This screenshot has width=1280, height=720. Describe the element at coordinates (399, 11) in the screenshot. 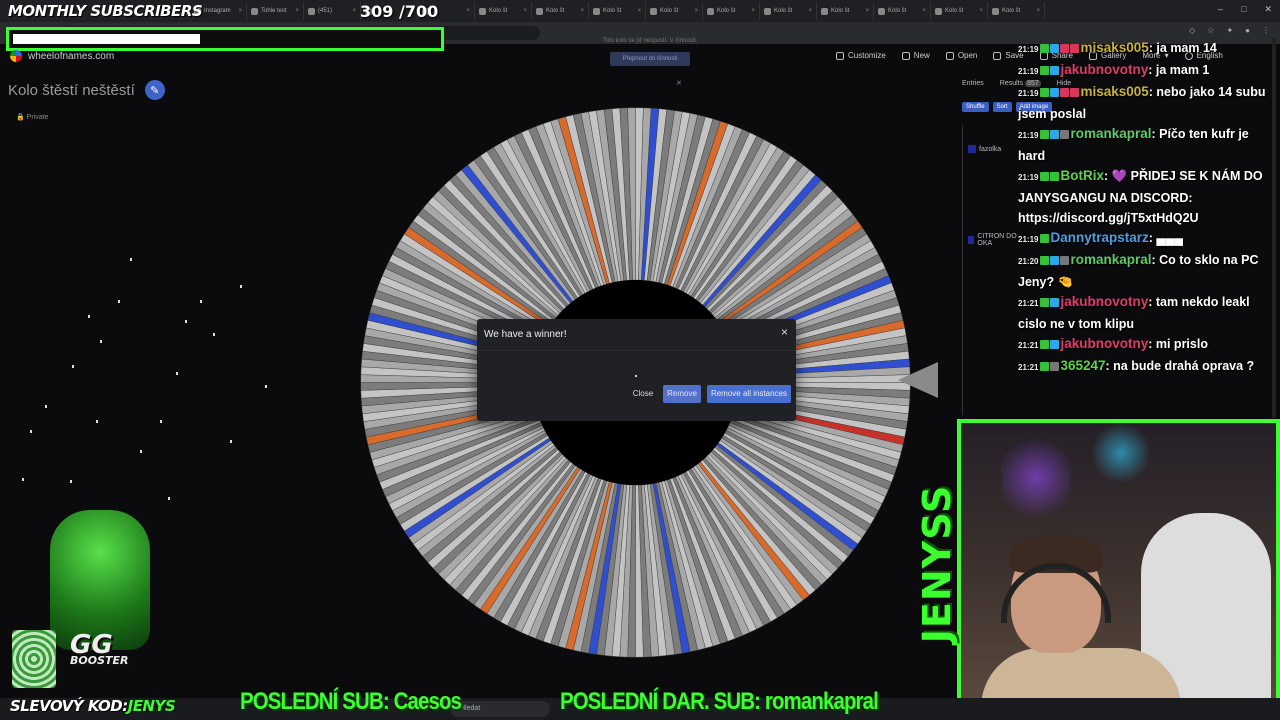

I see `subs-goal-count: 309 /700` at that location.